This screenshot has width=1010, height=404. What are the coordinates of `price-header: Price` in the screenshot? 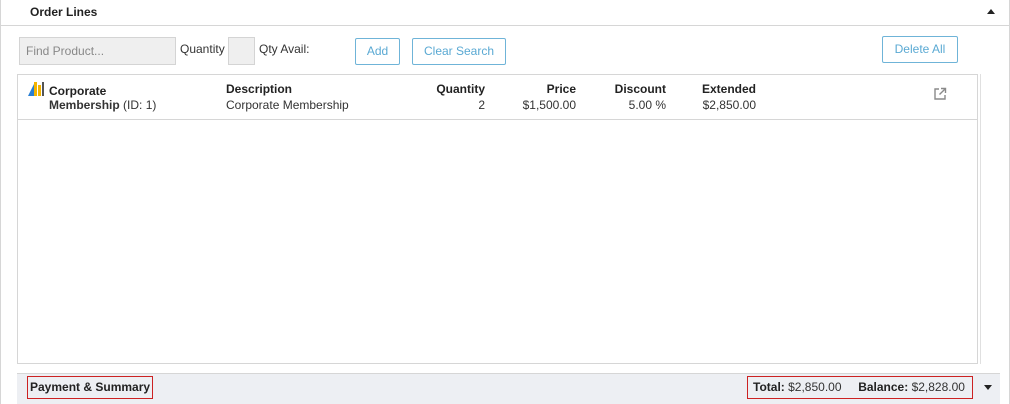 It's located at (561, 89).